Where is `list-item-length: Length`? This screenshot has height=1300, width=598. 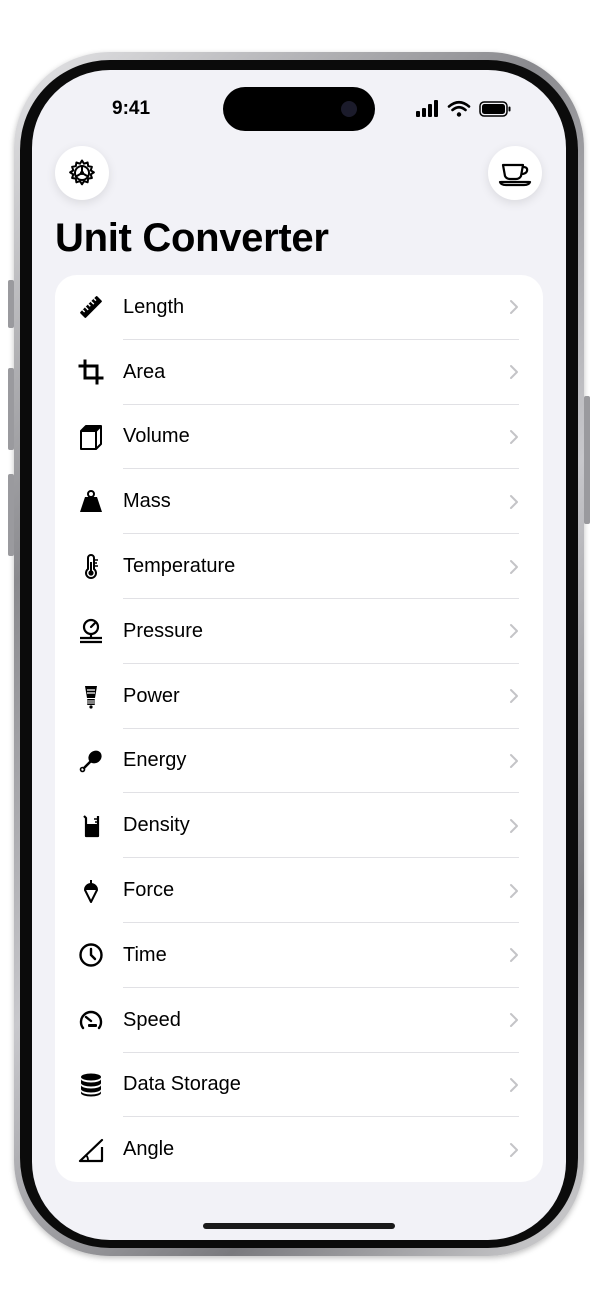
list-item-length: Length is located at coordinates (299, 307).